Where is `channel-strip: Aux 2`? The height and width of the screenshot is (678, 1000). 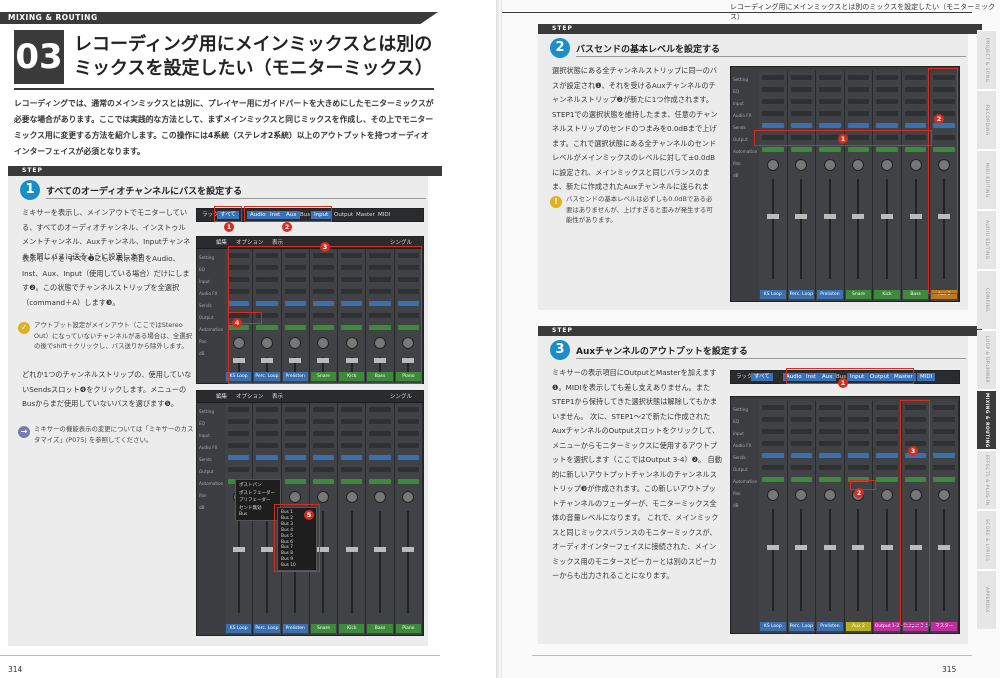
channel-strip: Aux 2 is located at coordinates (859, 517).